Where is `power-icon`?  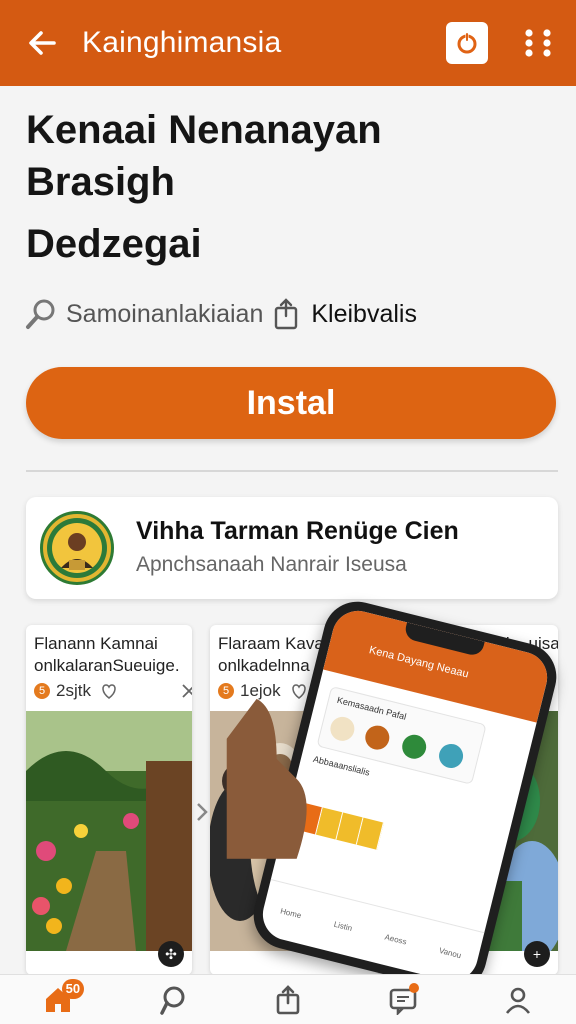 power-icon is located at coordinates (467, 43).